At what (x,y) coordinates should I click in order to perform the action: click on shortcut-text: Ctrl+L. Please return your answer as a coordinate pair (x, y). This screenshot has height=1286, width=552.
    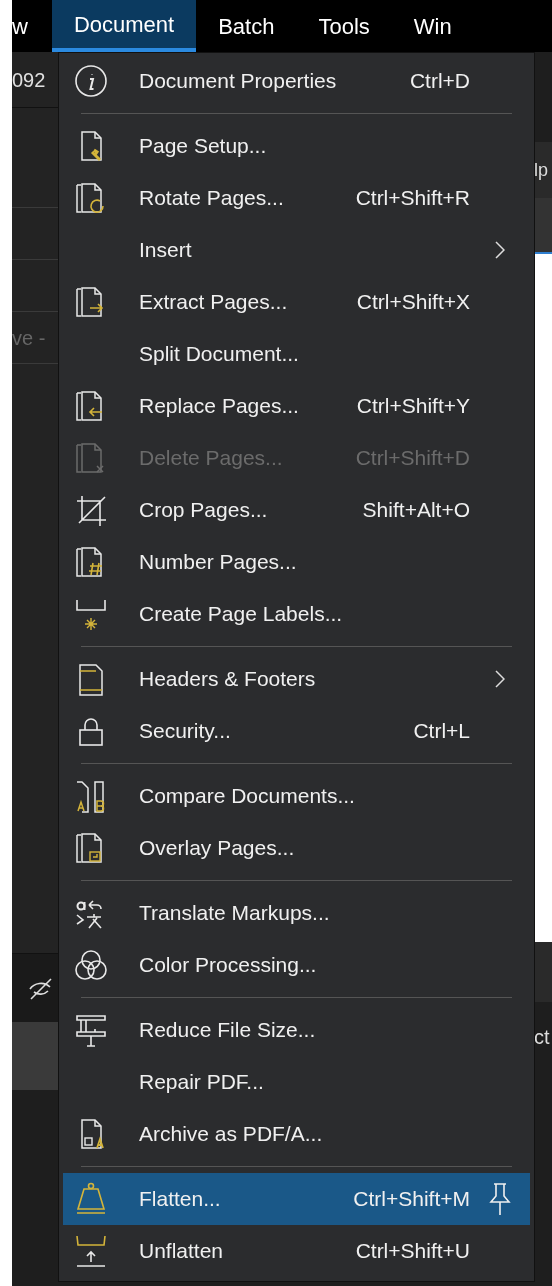
    Looking at the image, I should click on (441, 731).